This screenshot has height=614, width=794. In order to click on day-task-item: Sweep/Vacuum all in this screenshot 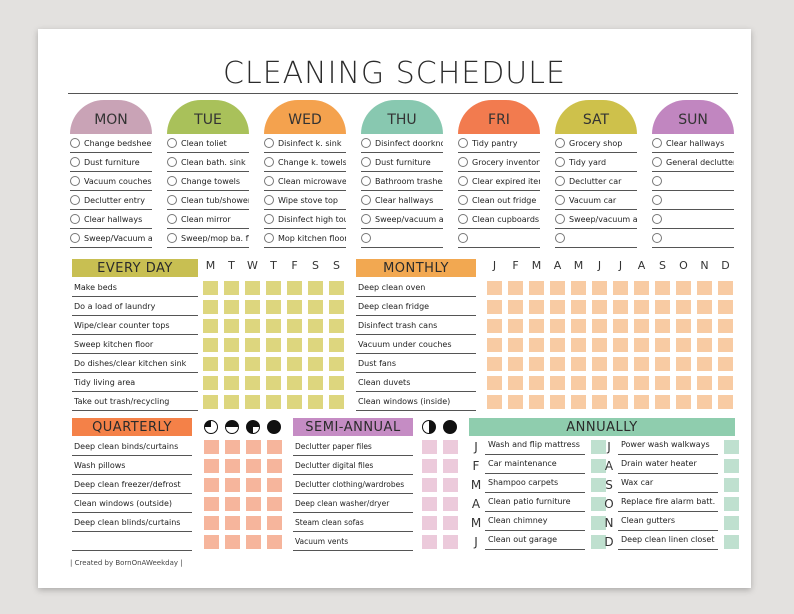, I will do `click(111, 238)`.